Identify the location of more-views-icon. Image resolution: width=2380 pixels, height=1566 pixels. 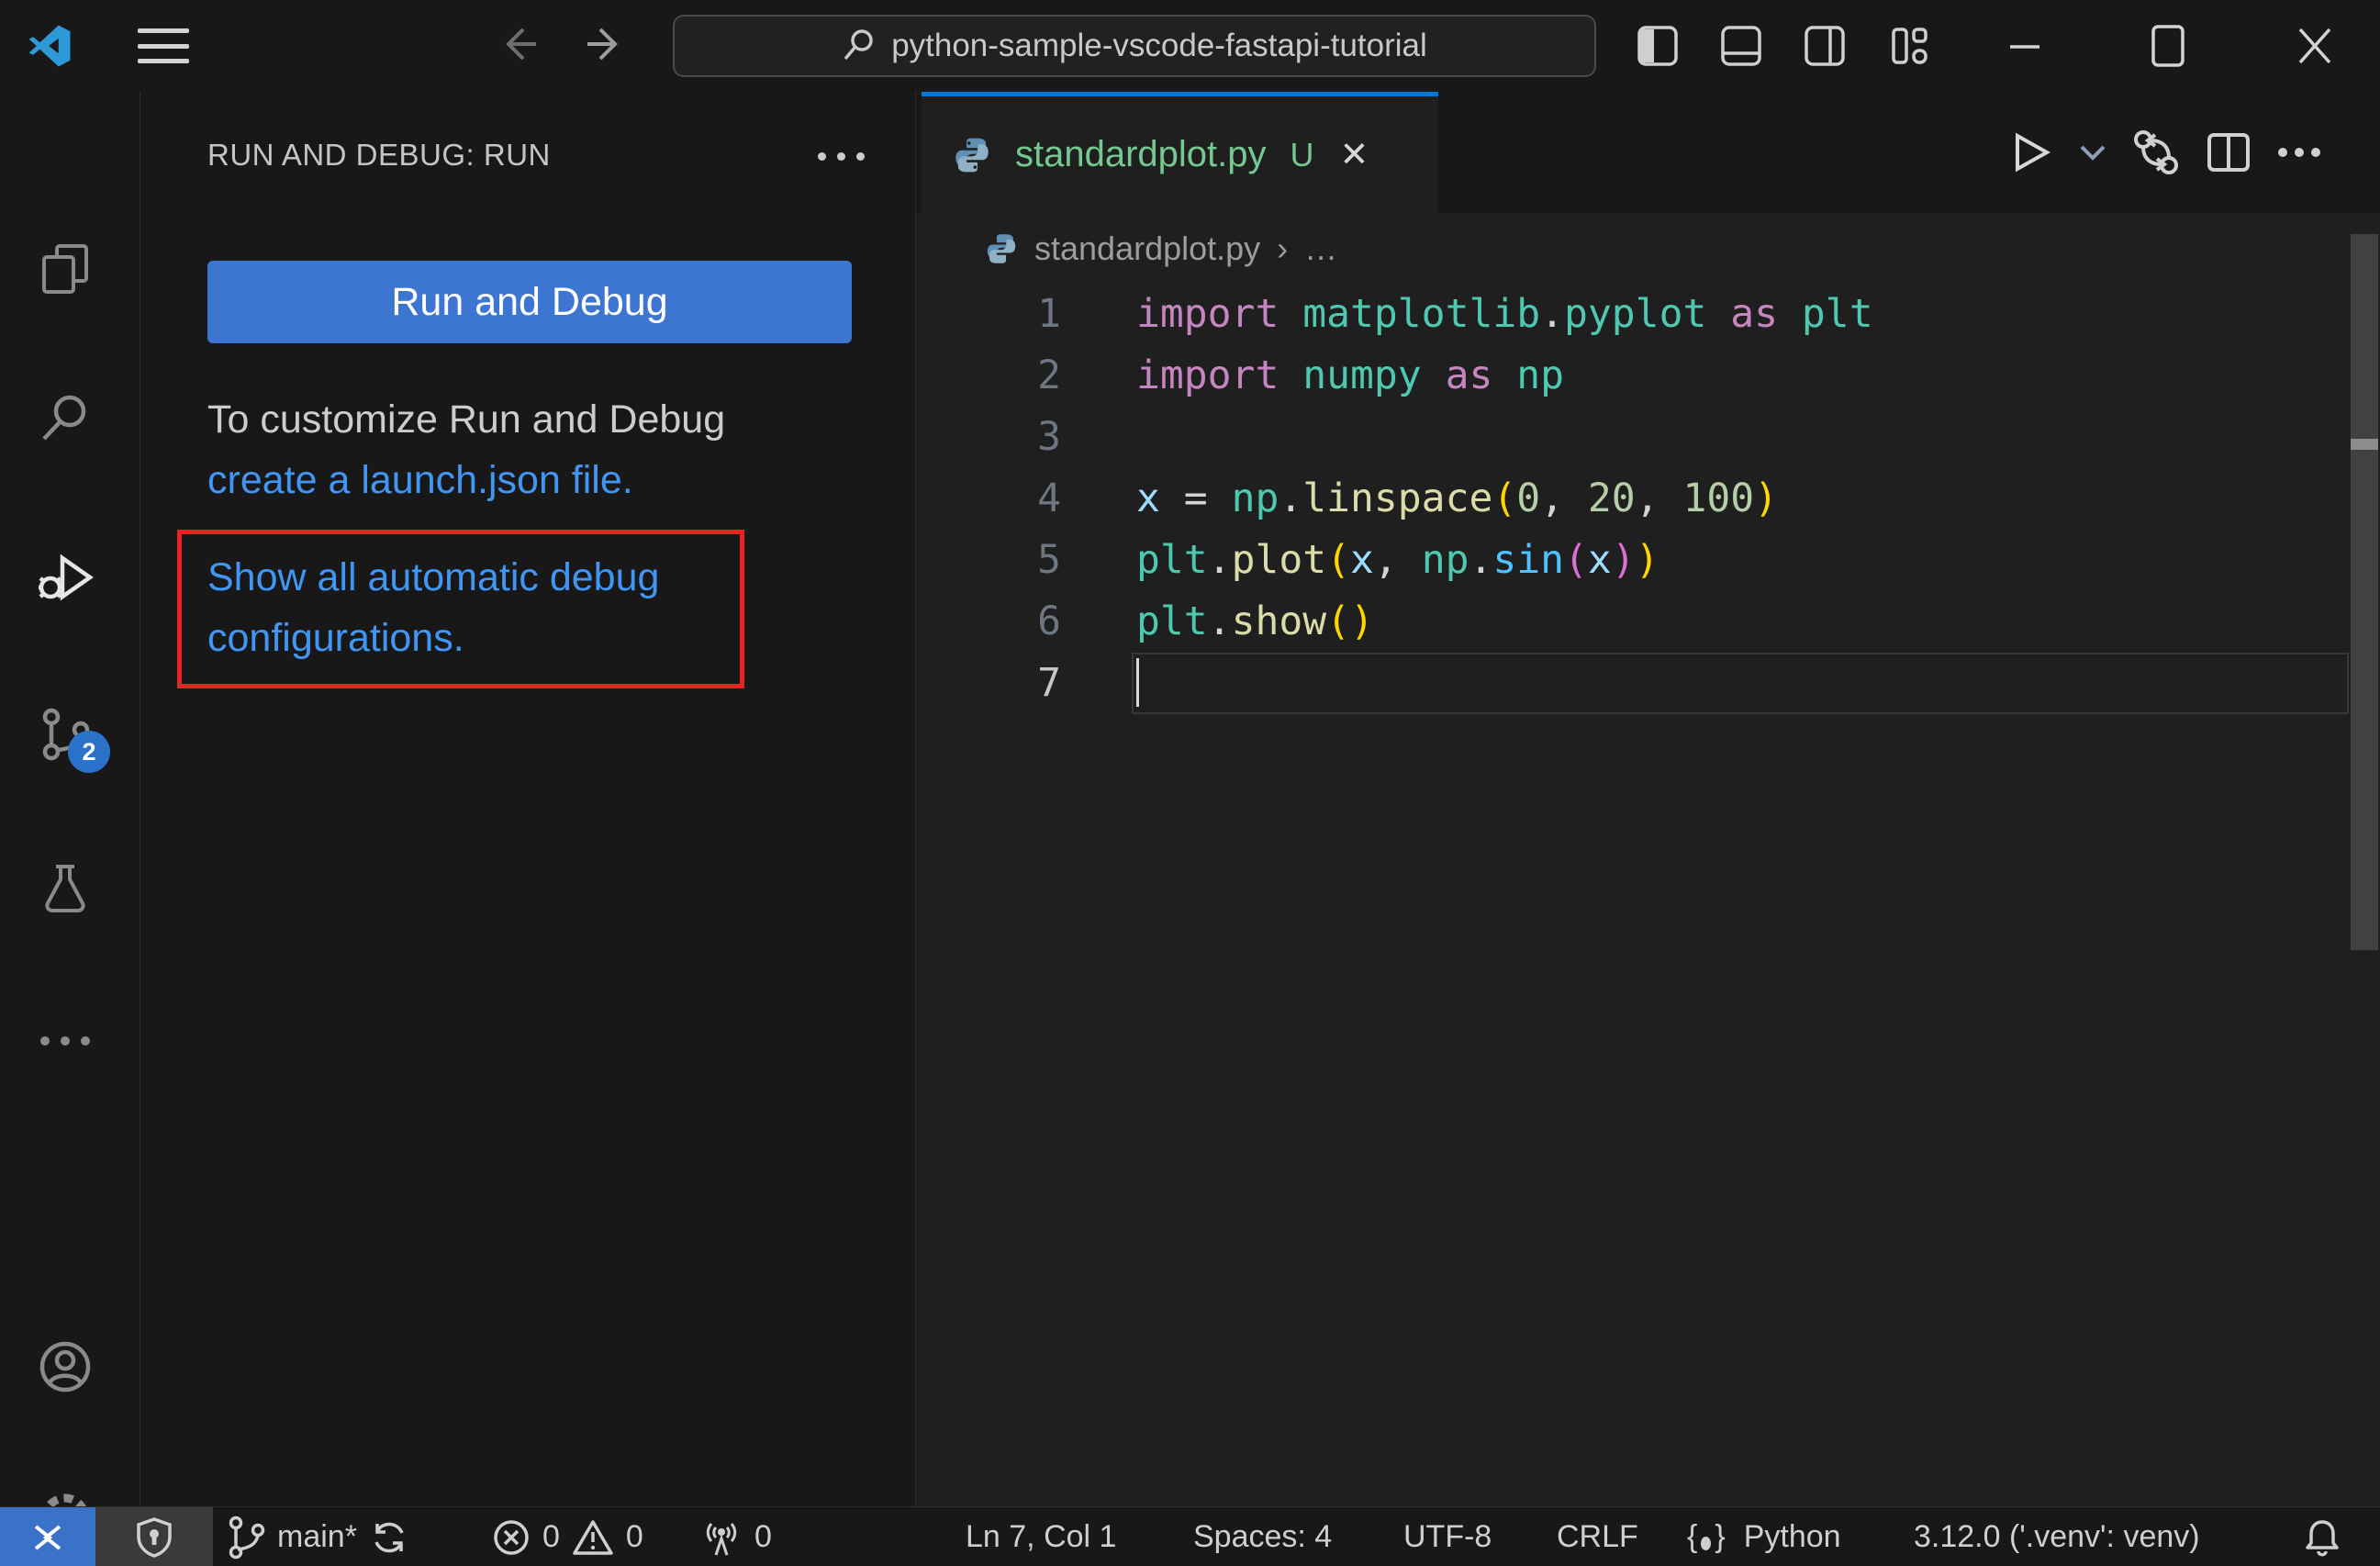
(65, 1041).